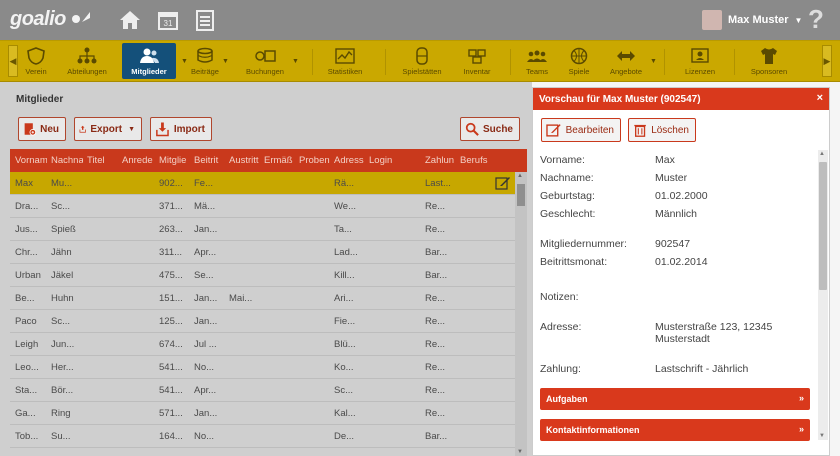 This screenshot has height=456, width=840. I want to click on cell-first-name: Leigh, so click(27, 344).